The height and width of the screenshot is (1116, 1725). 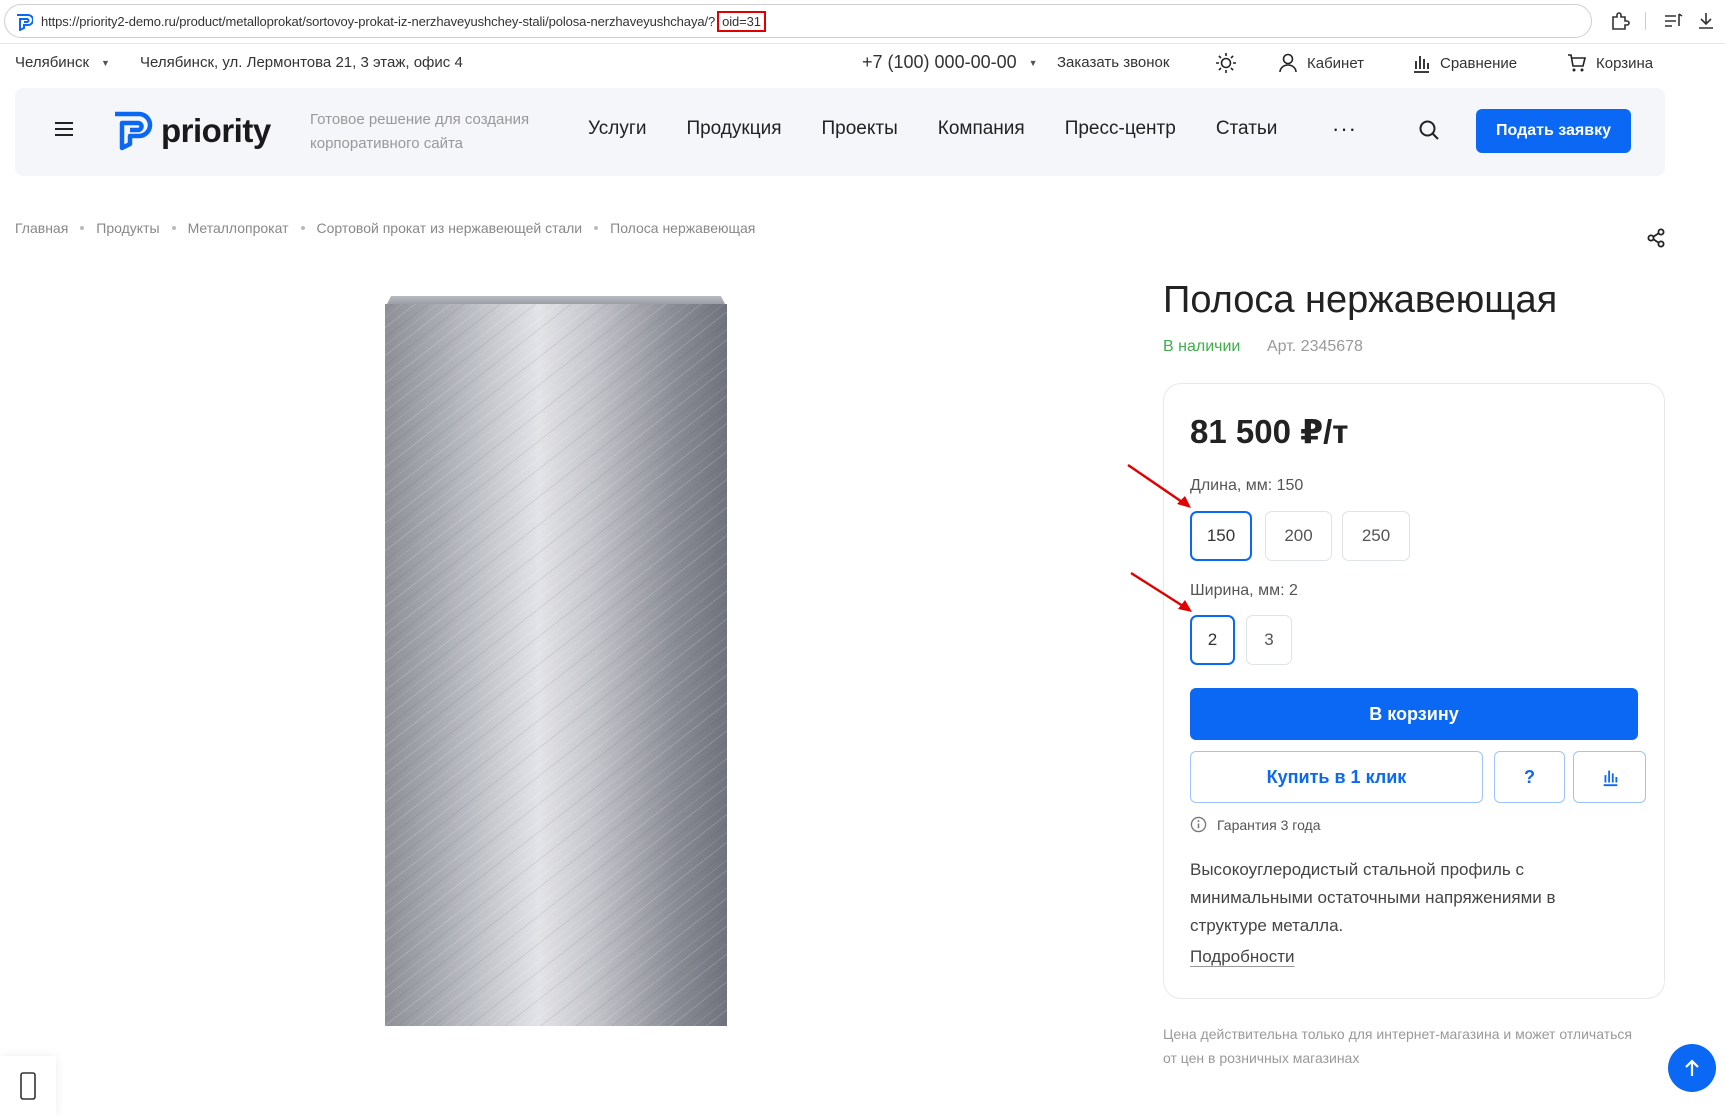 What do you see at coordinates (1706, 21) in the screenshot?
I see `download-icon` at bounding box center [1706, 21].